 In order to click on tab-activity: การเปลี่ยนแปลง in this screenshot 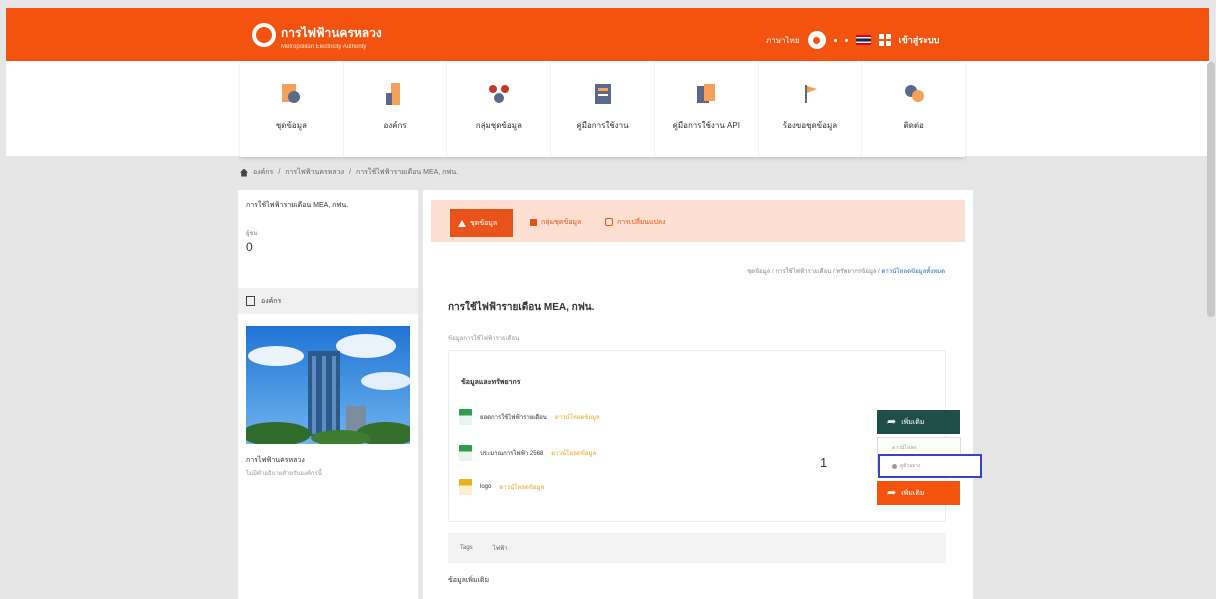, I will do `click(635, 222)`.